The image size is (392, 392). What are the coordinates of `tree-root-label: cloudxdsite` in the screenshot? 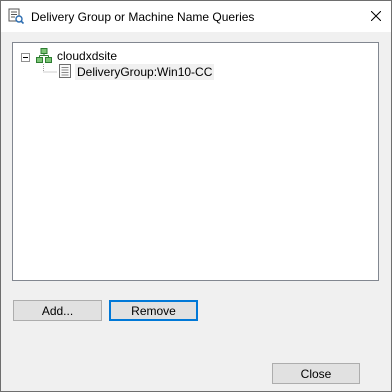 It's located at (87, 56).